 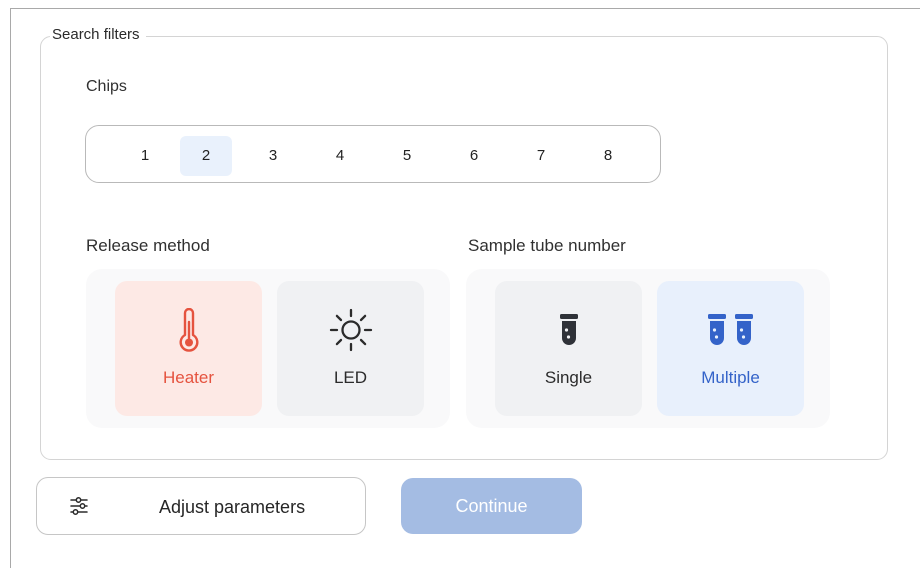 I want to click on chips-label: Chips, so click(x=106, y=86).